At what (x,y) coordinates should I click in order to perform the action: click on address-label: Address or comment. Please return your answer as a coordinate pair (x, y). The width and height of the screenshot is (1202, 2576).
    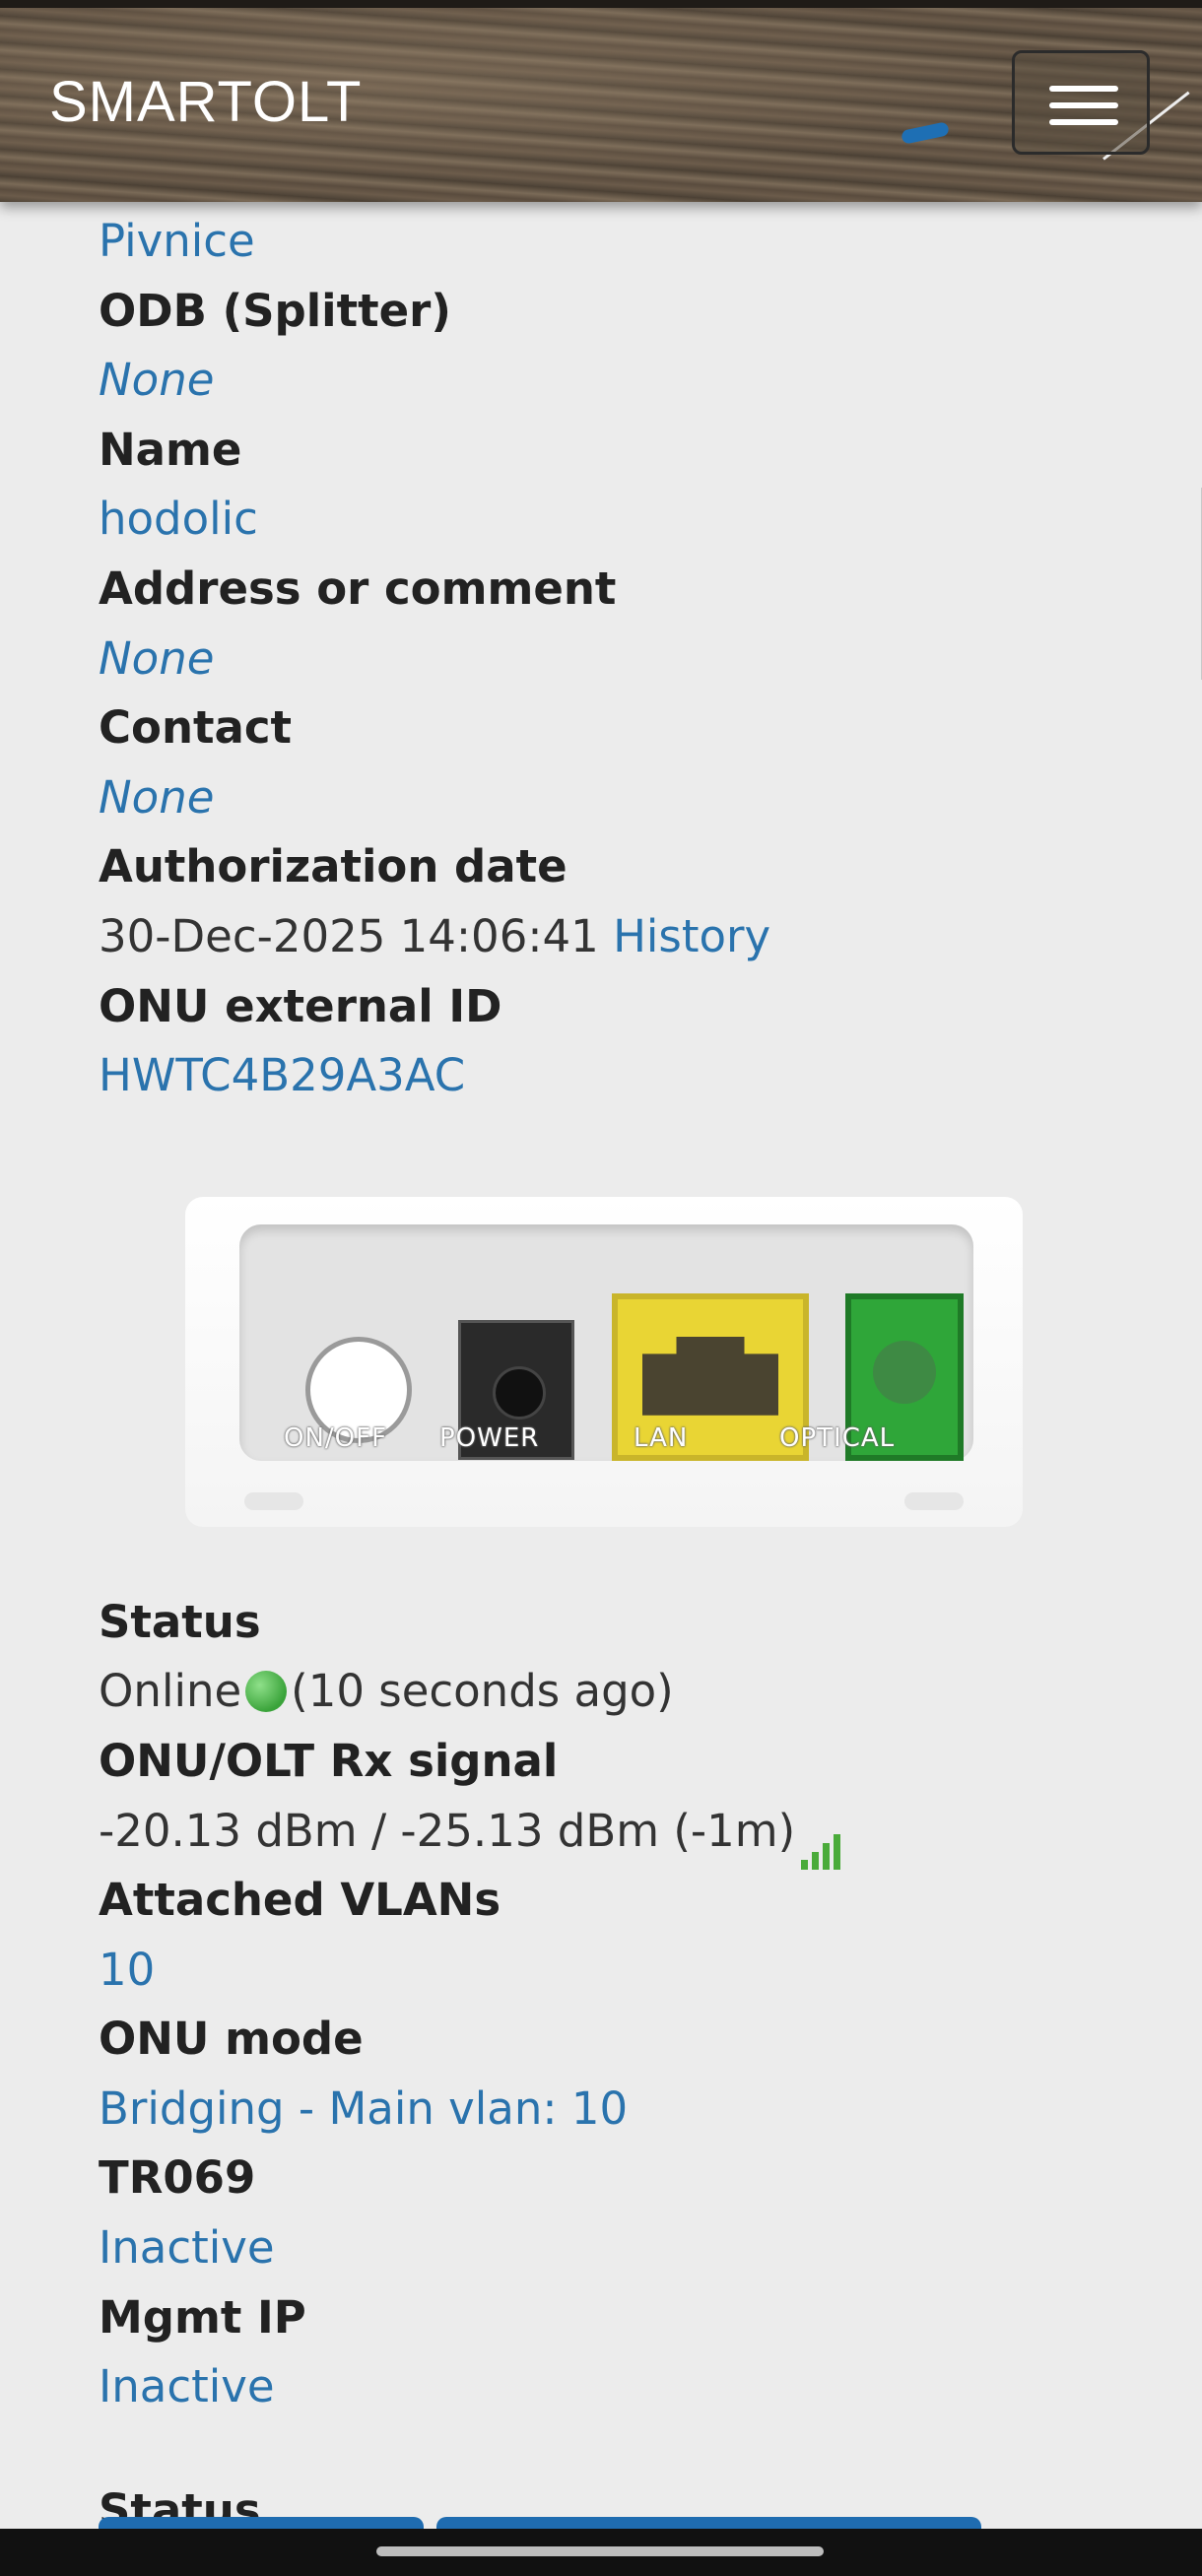
    Looking at the image, I should click on (358, 588).